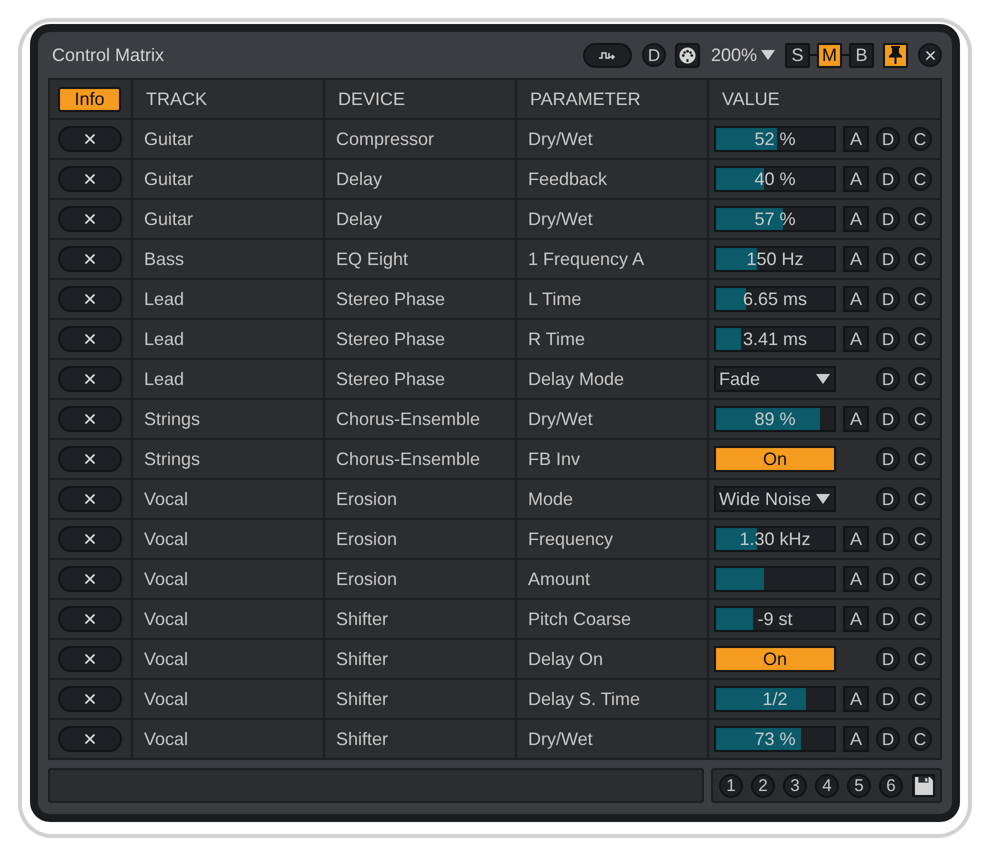 Image resolution: width=990 pixels, height=856 pixels. What do you see at coordinates (930, 55) in the screenshot?
I see `close-button` at bounding box center [930, 55].